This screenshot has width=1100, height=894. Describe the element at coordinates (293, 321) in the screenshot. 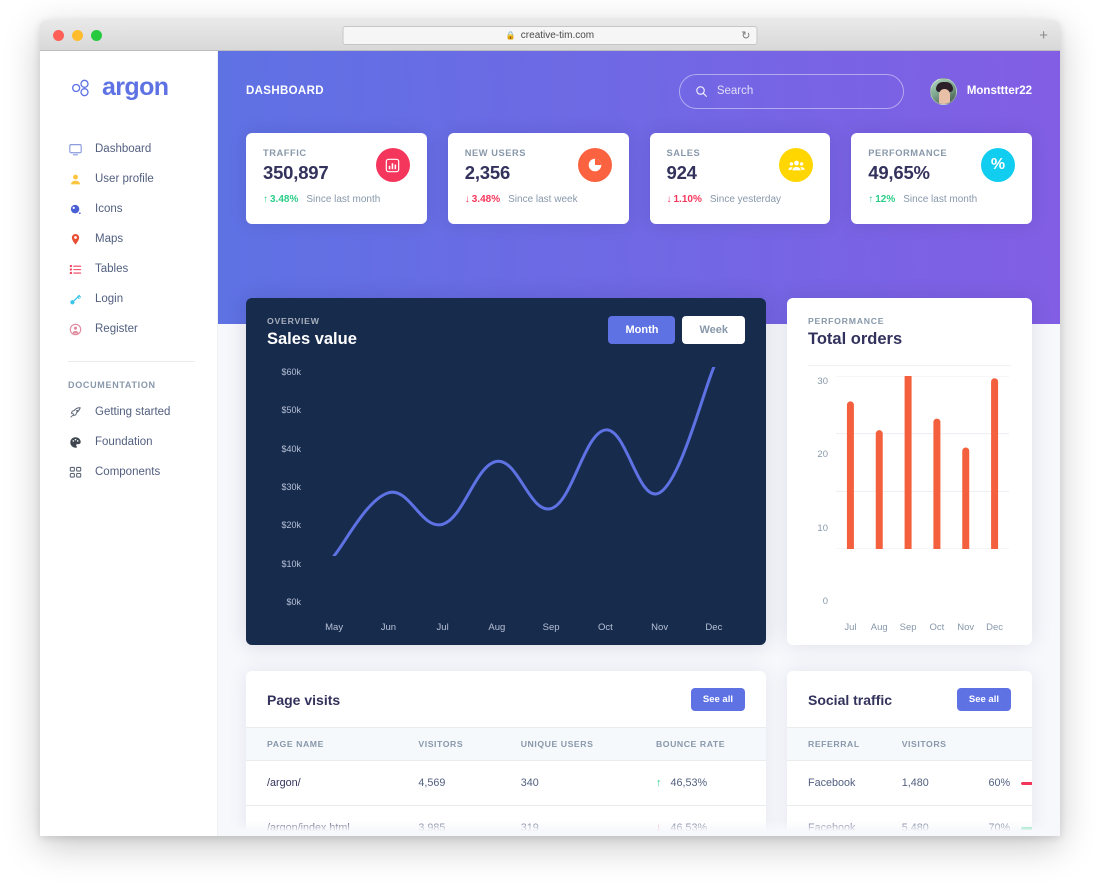

I see `chart-eyebrow: OVERVIEW` at that location.